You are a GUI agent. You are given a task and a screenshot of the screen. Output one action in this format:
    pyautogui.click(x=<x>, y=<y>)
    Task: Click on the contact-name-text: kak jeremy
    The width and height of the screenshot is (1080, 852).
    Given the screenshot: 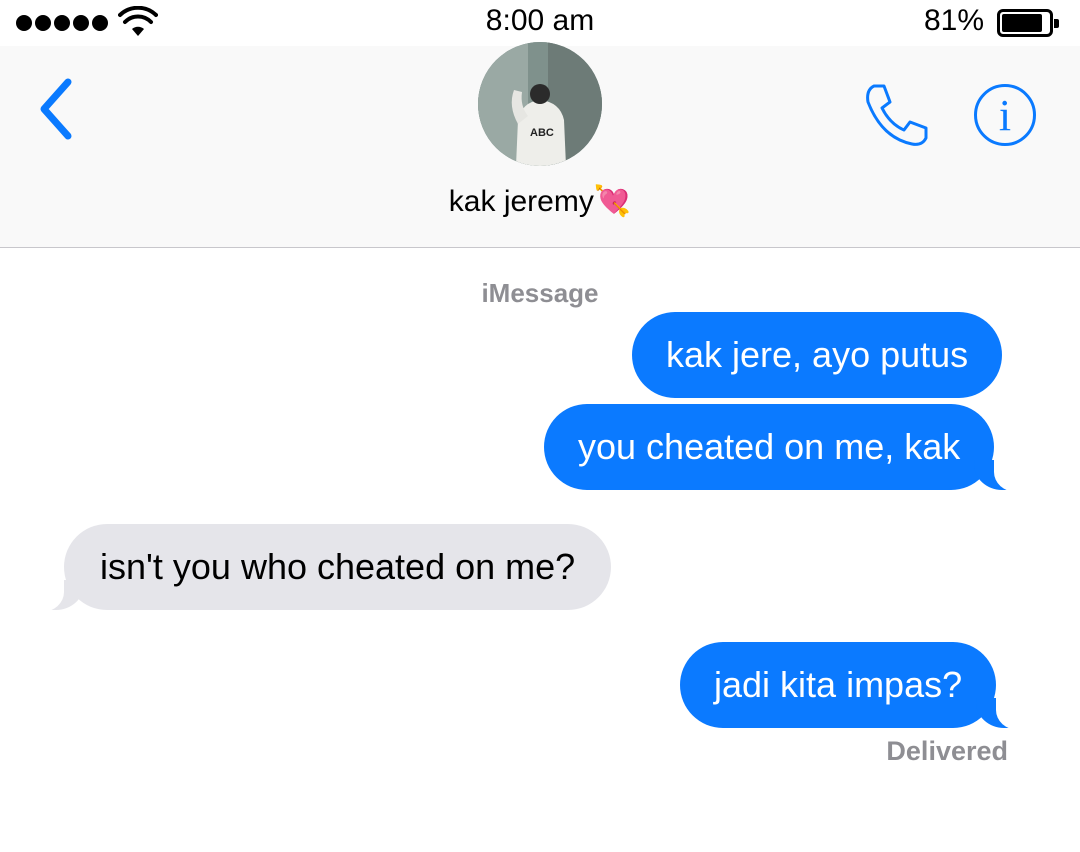 What is the action you would take?
    pyautogui.click(x=521, y=201)
    